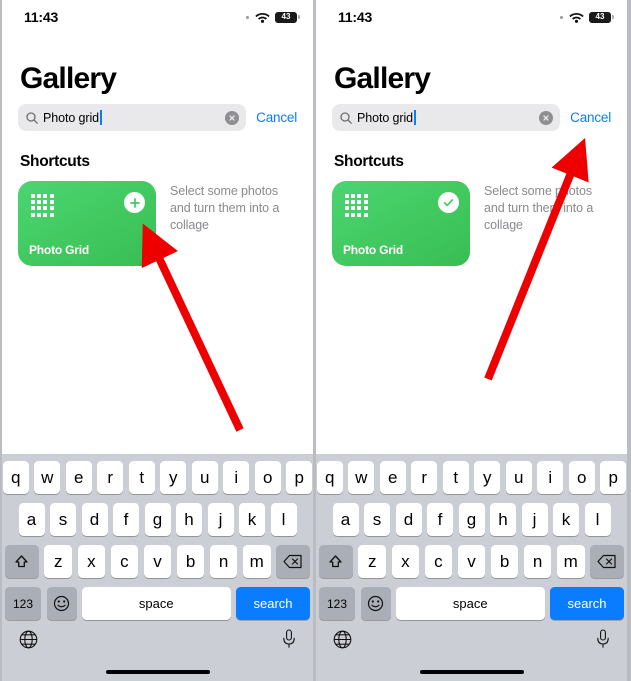  Describe the element at coordinates (59, 250) in the screenshot. I see `shortcut-card-label: Photo Grid` at that location.